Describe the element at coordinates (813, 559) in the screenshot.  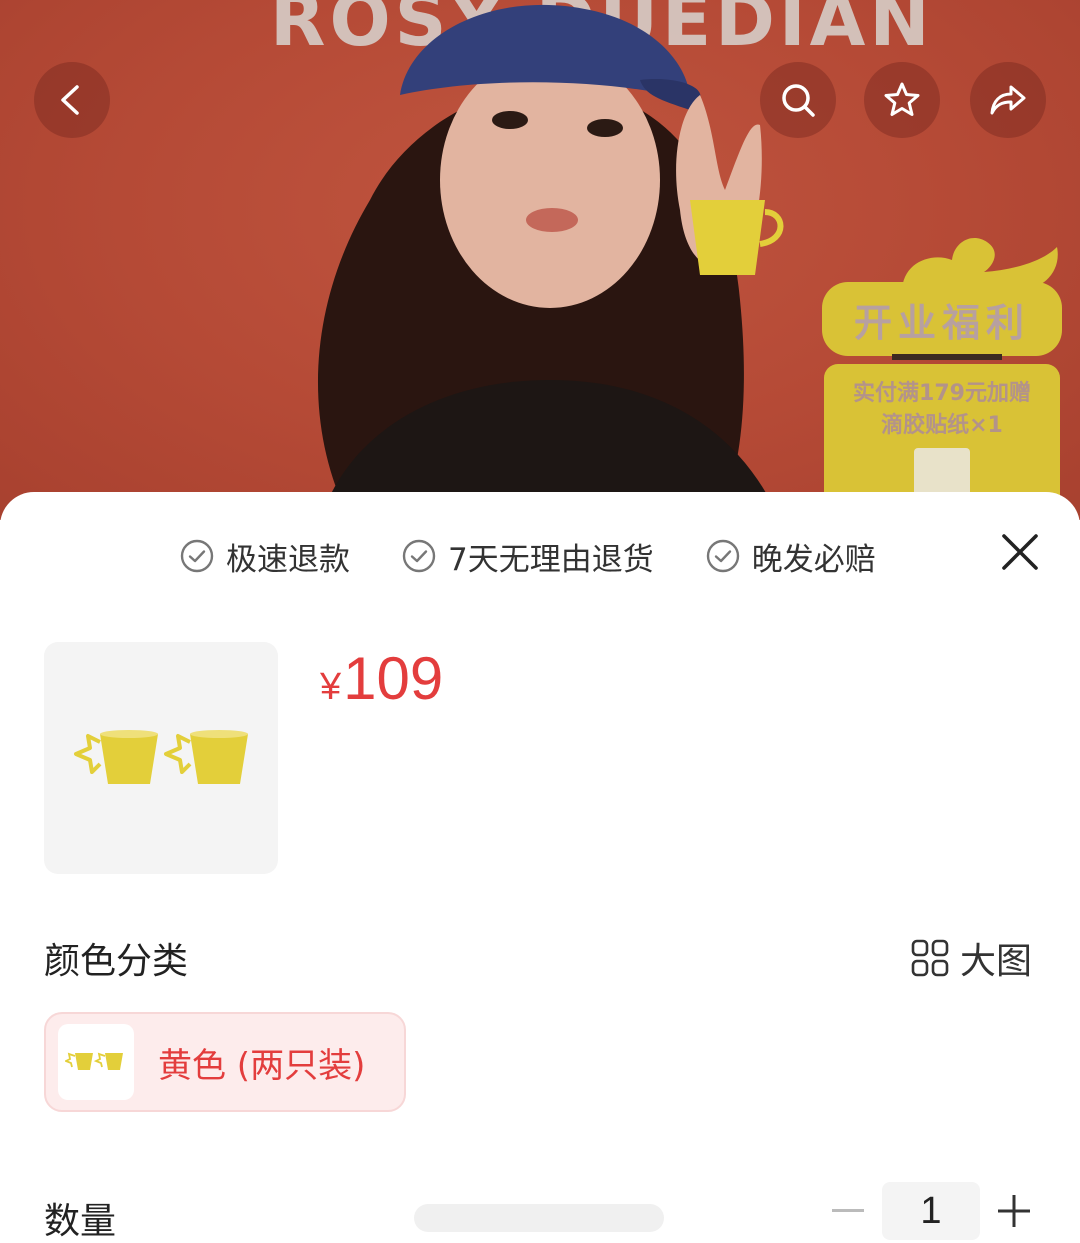
I see `guarantee-label: 晚发必赔` at that location.